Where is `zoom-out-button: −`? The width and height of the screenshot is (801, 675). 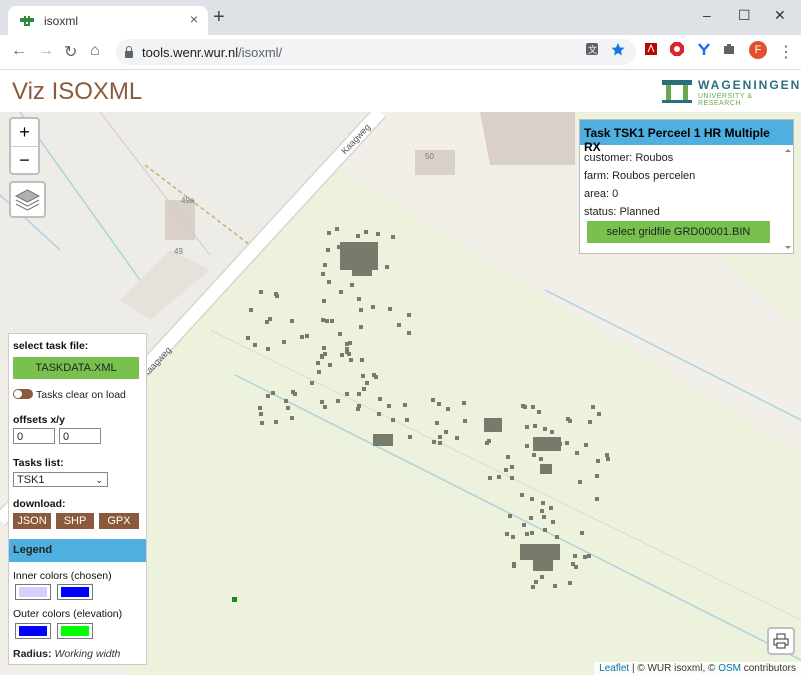
zoom-out-button: − is located at coordinates (24, 160).